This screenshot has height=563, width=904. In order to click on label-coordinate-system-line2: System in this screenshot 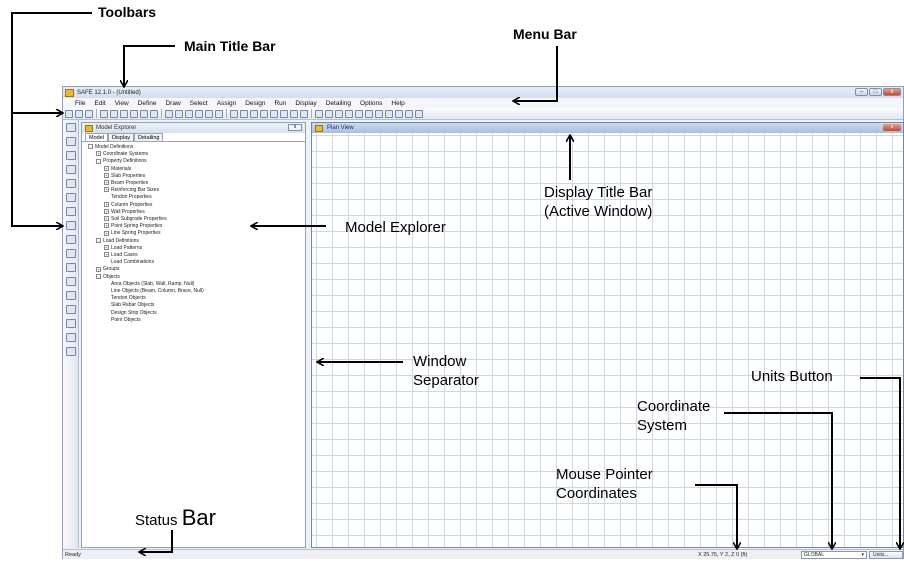, I will do `click(662, 425)`.